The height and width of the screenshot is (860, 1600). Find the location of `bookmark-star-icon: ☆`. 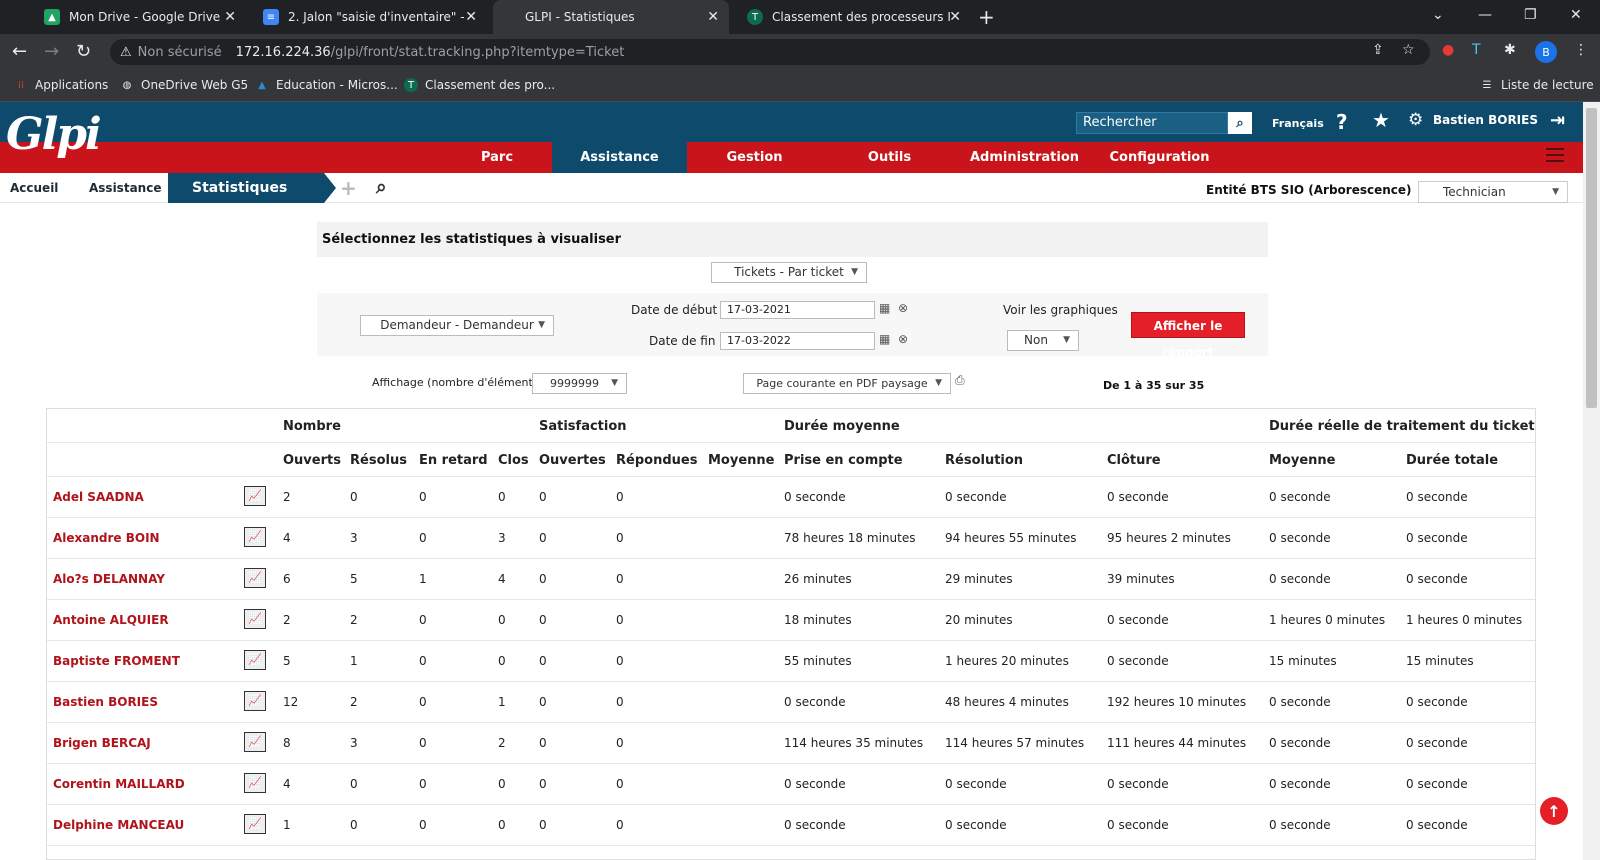

bookmark-star-icon: ☆ is located at coordinates (1408, 50).